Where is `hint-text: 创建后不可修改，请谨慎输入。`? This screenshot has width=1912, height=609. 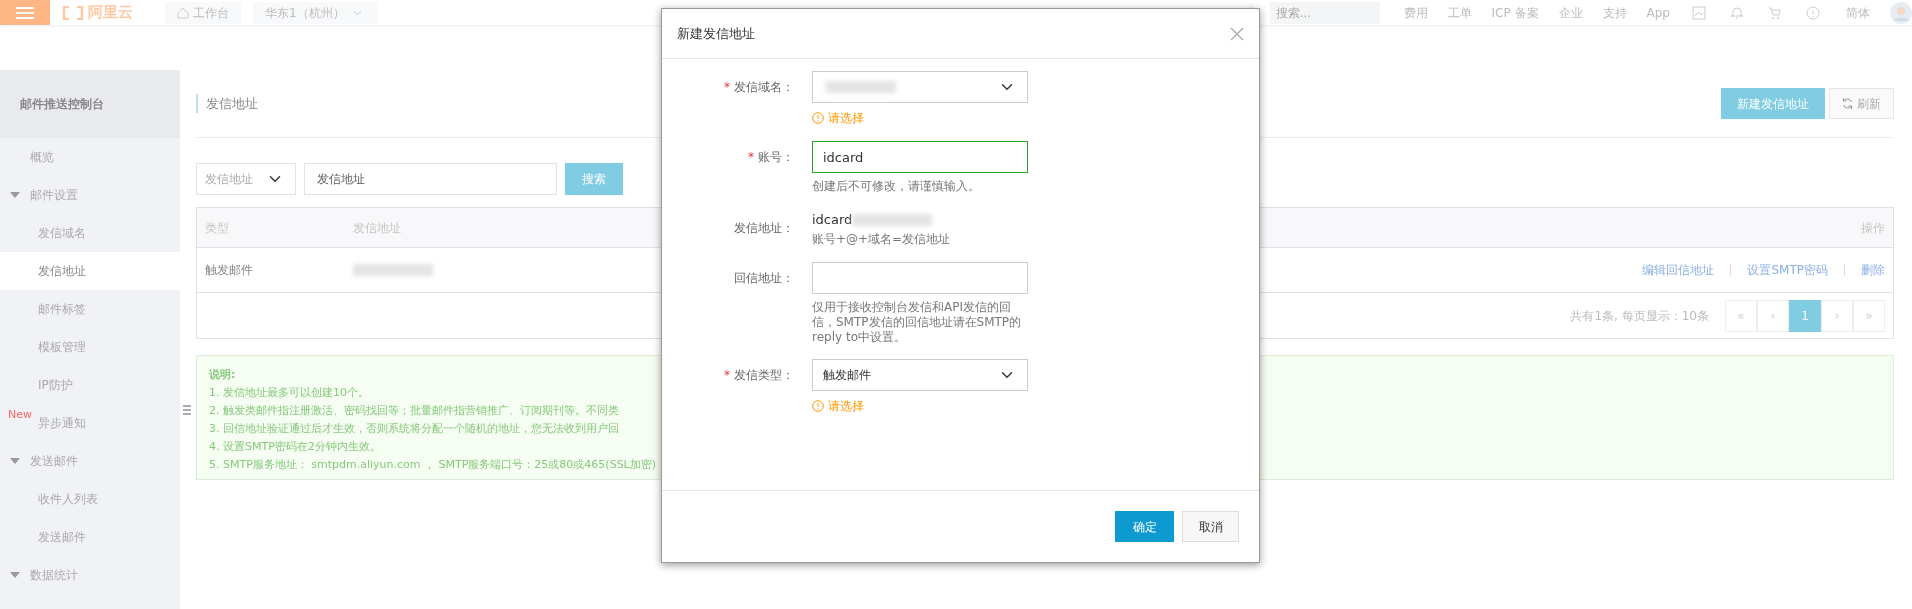
hint-text: 创建后不可修改，请谨慎输入。 is located at coordinates (896, 186).